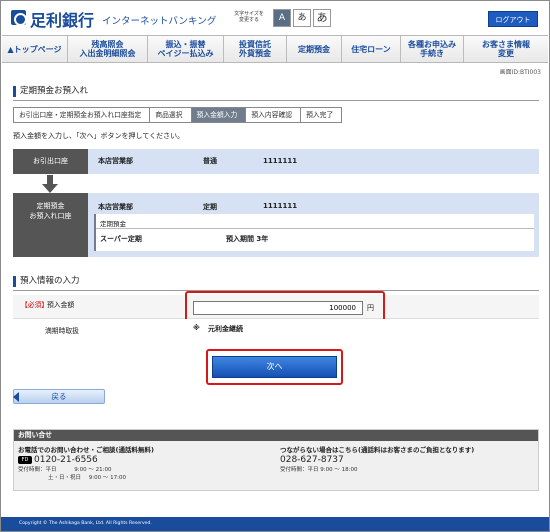 The height and width of the screenshot is (532, 550). I want to click on to-account-header: 定期預金 お預入れ口座, so click(50, 225).